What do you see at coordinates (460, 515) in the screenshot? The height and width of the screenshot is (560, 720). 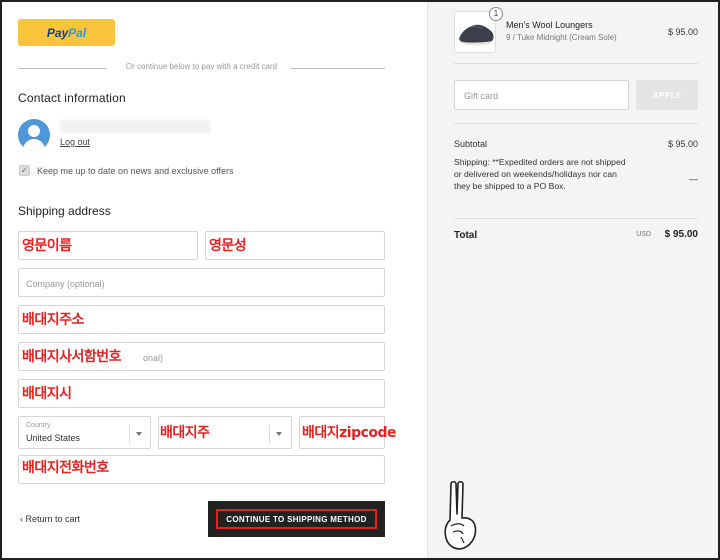 I see `peace-hand-icon` at bounding box center [460, 515].